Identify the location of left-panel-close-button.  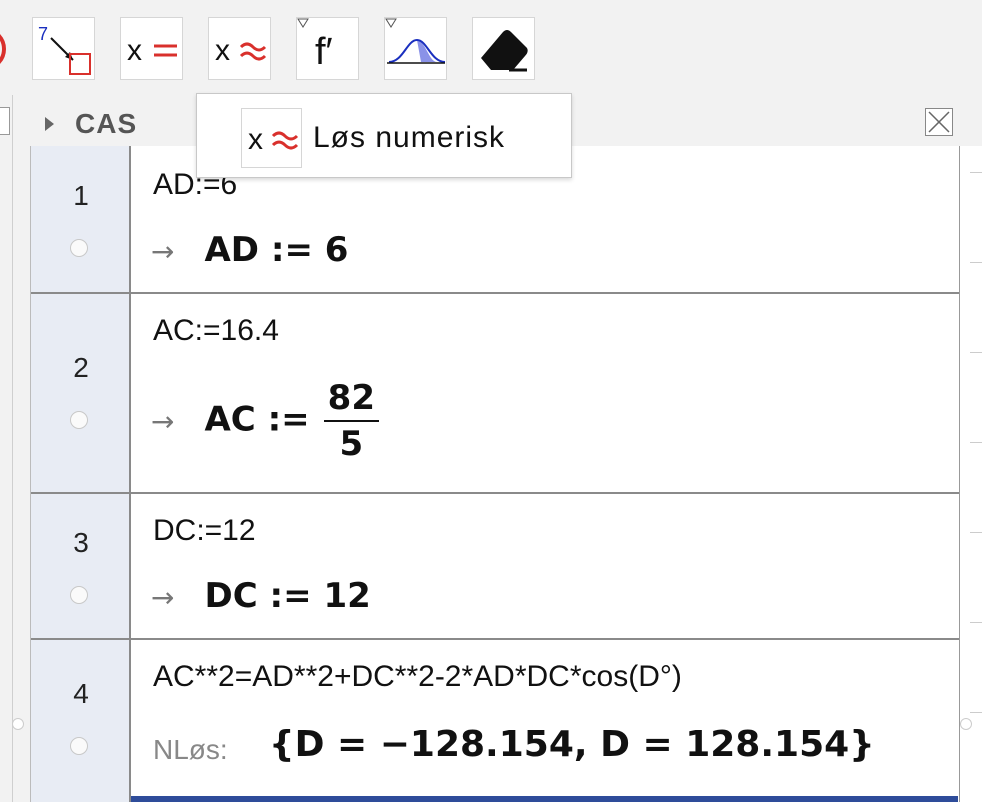
(5, 121).